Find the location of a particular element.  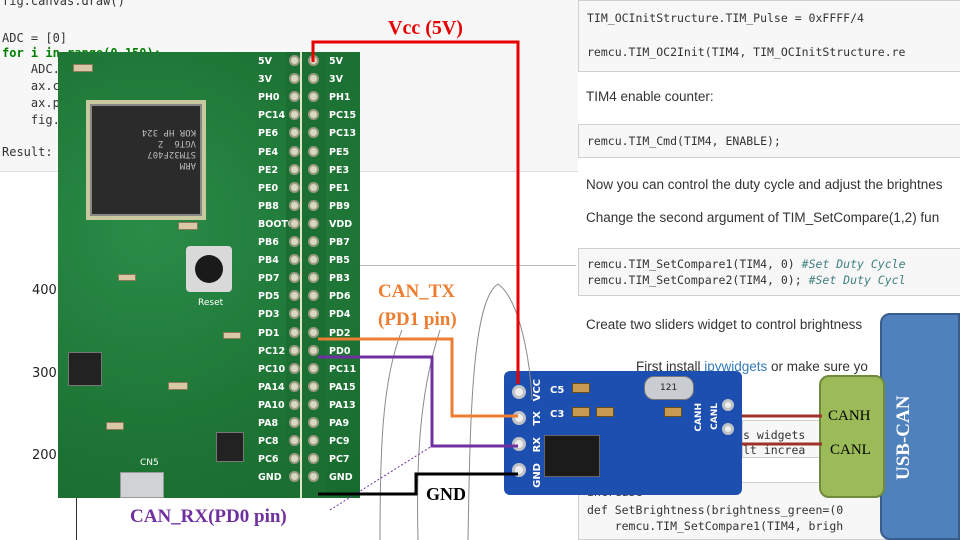

pin-label-right: PE1 is located at coordinates (339, 188).